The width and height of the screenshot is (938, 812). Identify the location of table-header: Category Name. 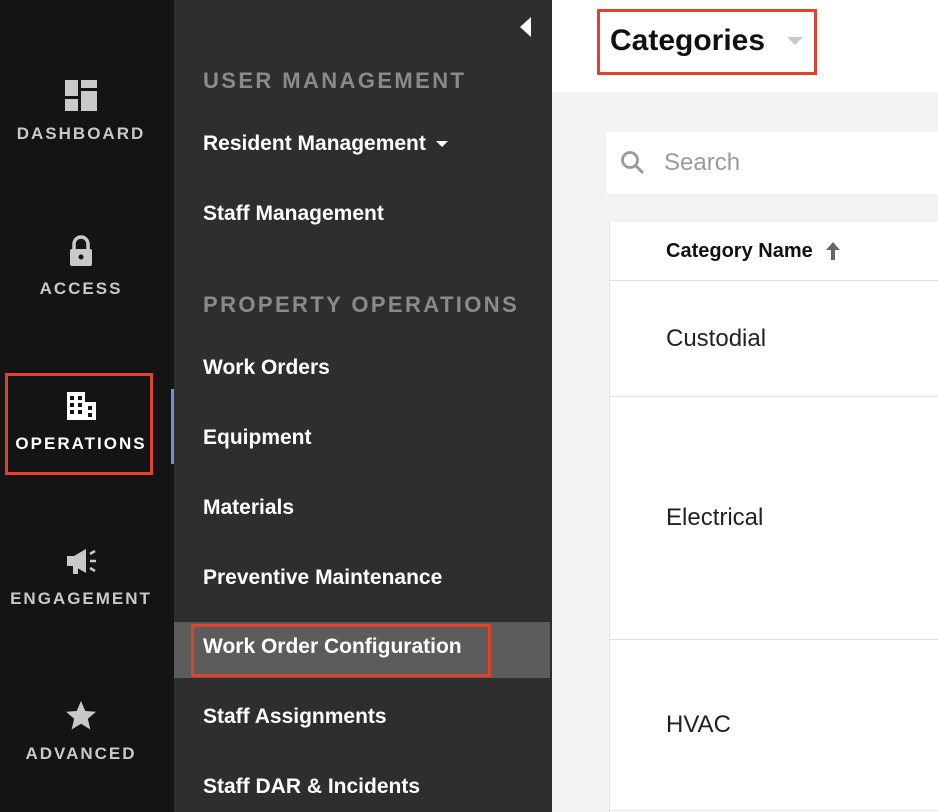
(774, 251).